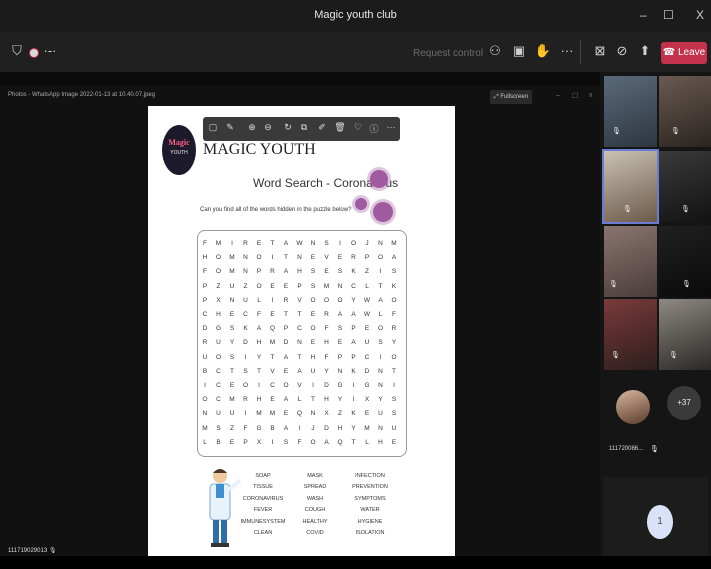  What do you see at coordinates (495, 51) in the screenshot?
I see `people-icon: ⚇` at bounding box center [495, 51].